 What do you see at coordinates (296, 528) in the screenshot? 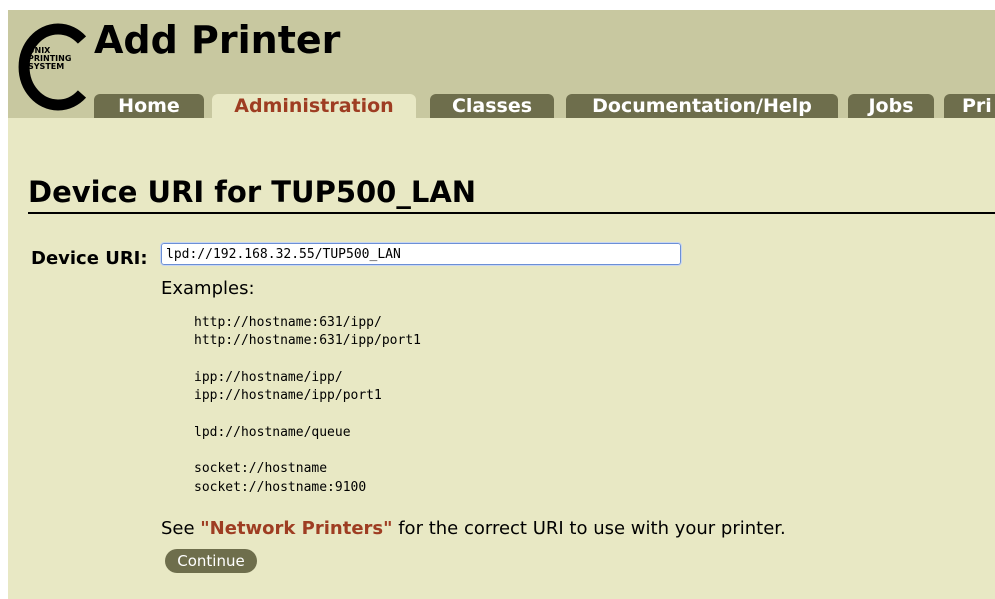
I see `network-printers-link: "Network Printers"` at bounding box center [296, 528].